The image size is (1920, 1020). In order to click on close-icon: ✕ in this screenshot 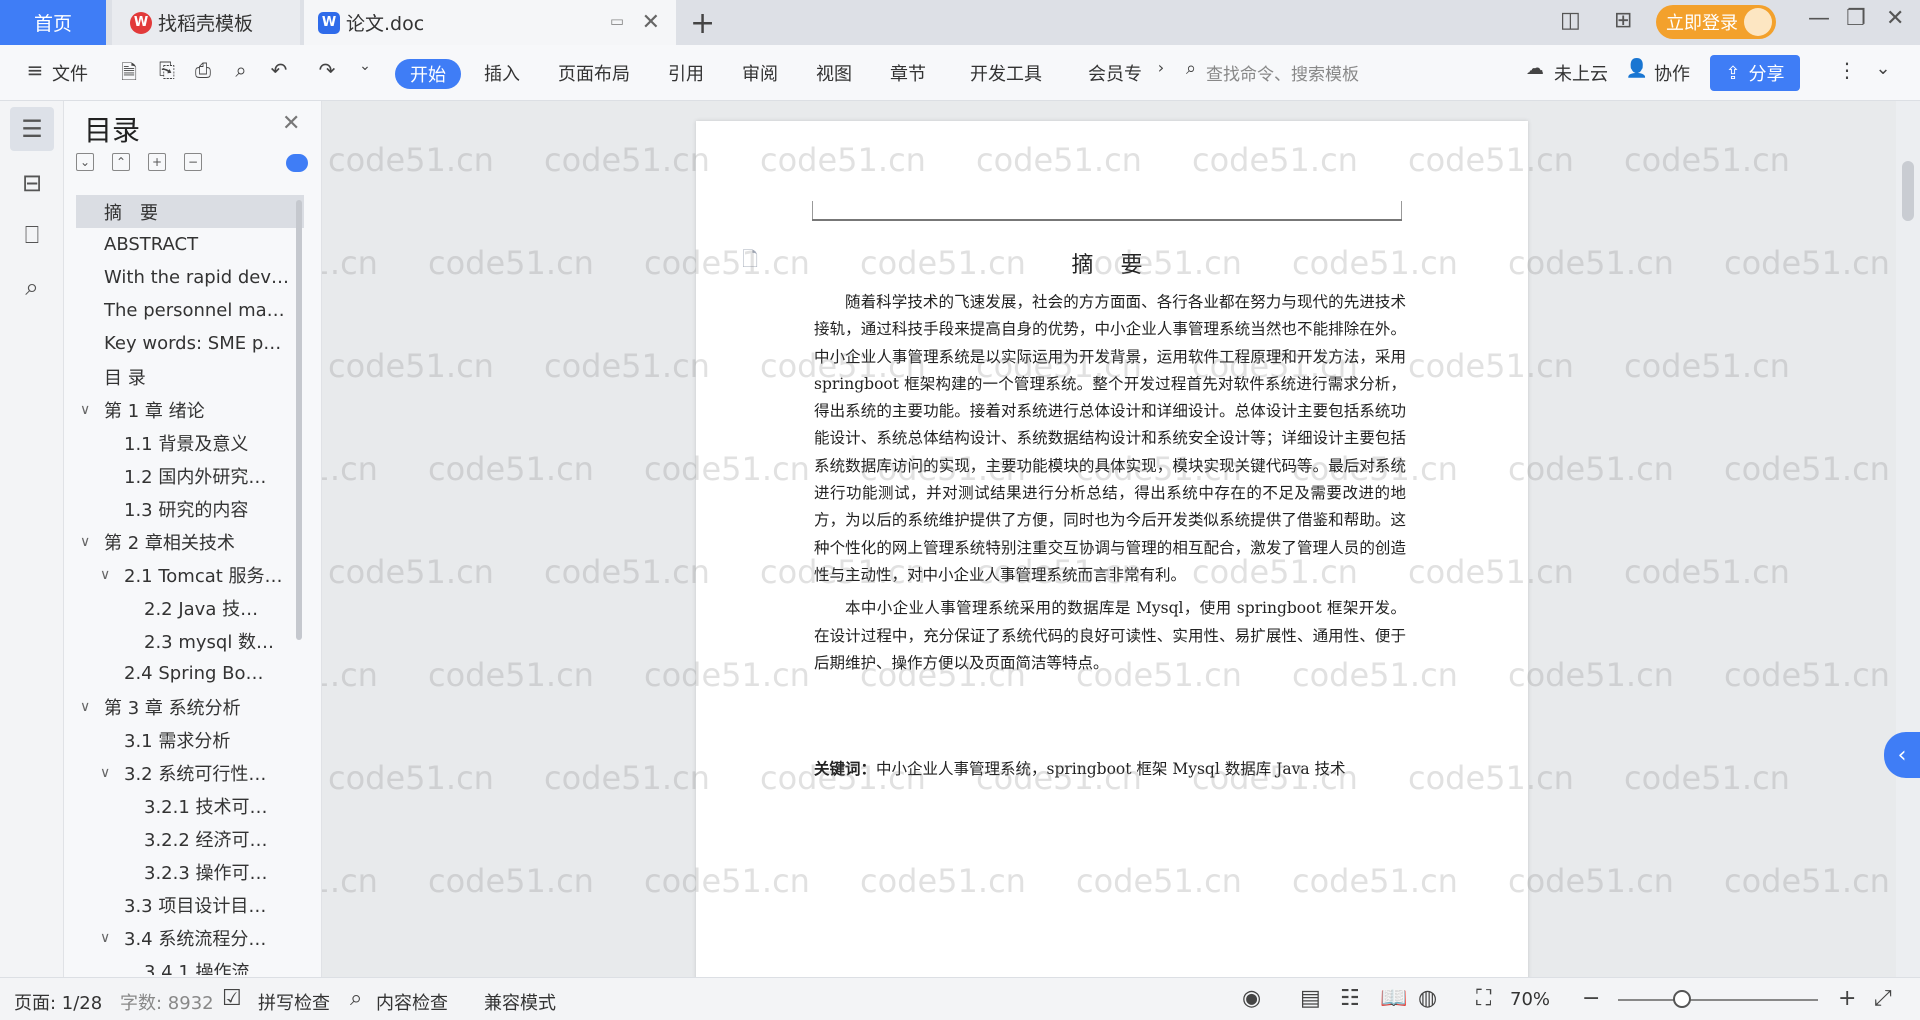, I will do `click(291, 123)`.